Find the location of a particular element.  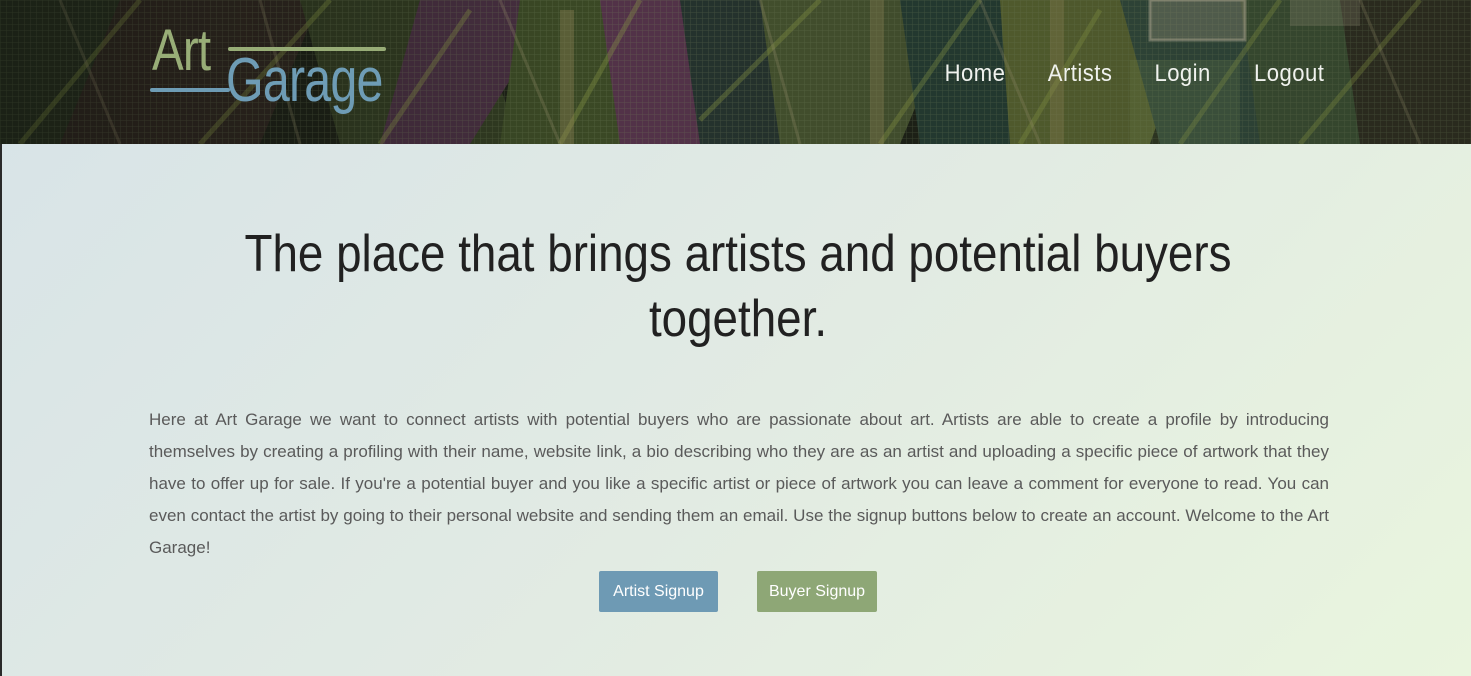

main-nav: Home Artists Login Logout is located at coordinates (1116, 74).